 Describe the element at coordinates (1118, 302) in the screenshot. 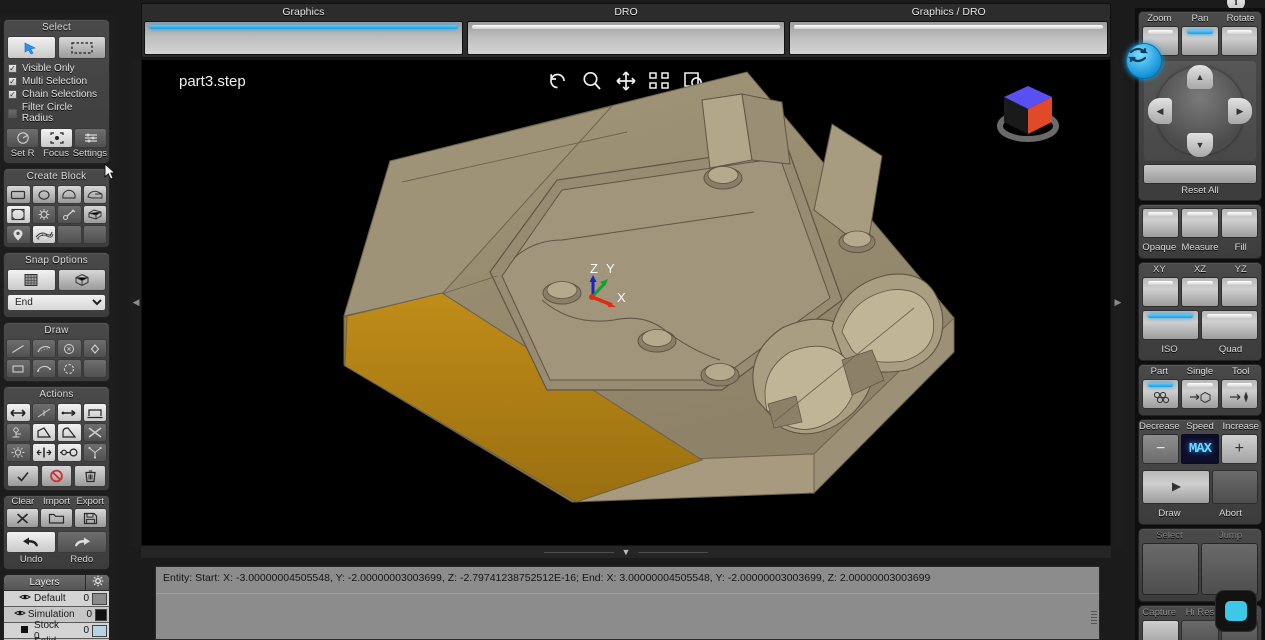

I see `right-panel-collapse-handle: ▶` at that location.